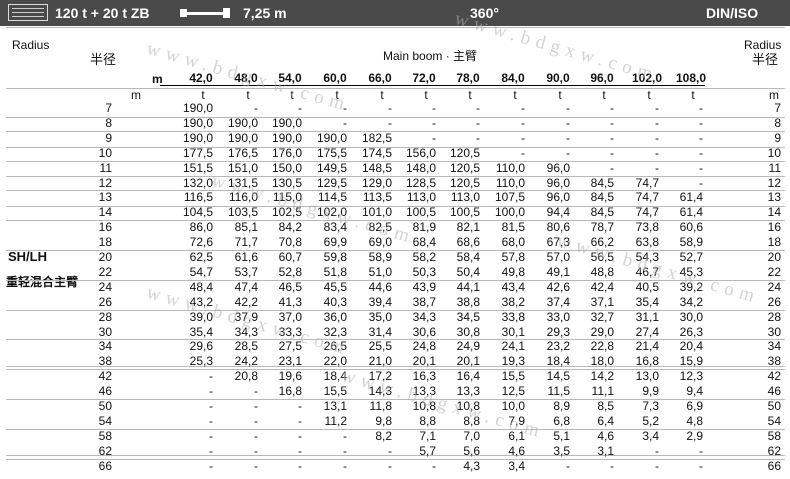 The image size is (790, 479). I want to click on load-cell: 38,8, so click(468, 302).